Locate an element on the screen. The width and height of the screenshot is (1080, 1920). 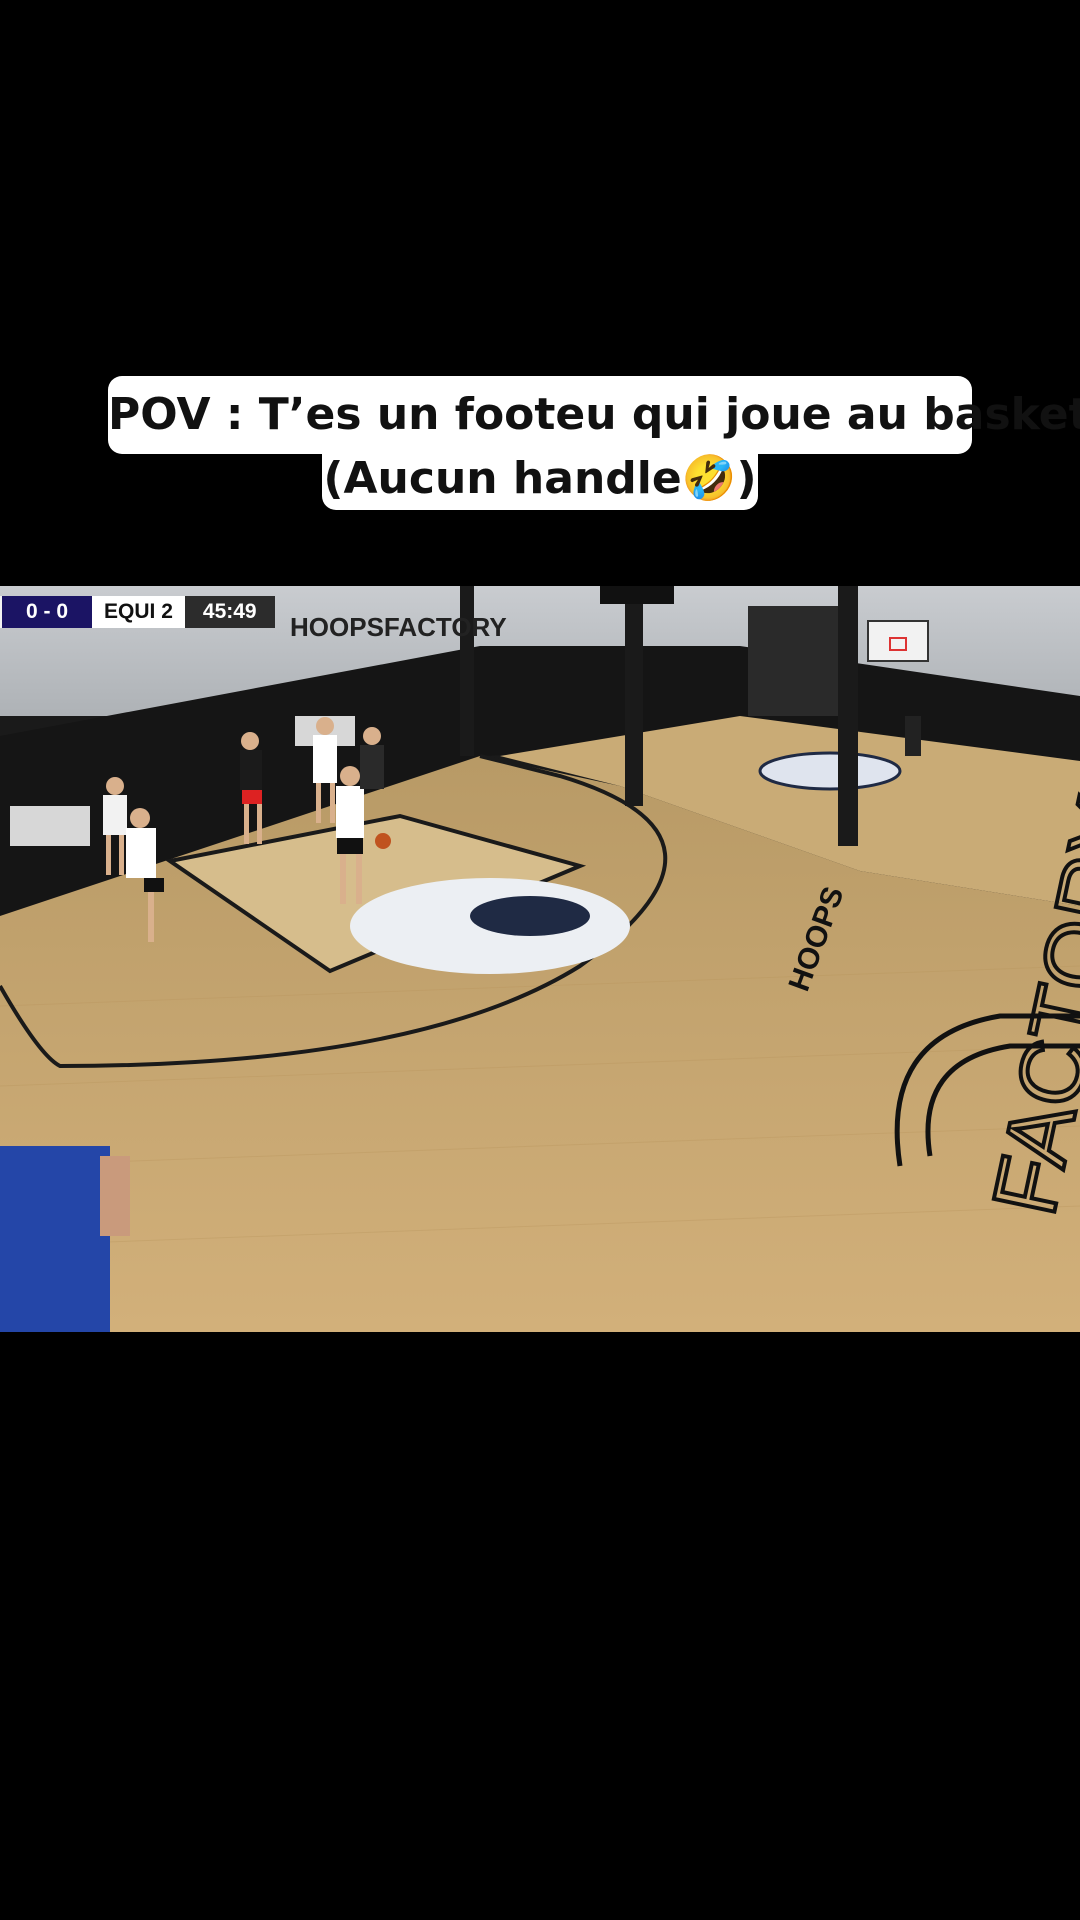
caption-line-1: POV : T’es un footeu qui joue au basket is located at coordinates (594, 415).